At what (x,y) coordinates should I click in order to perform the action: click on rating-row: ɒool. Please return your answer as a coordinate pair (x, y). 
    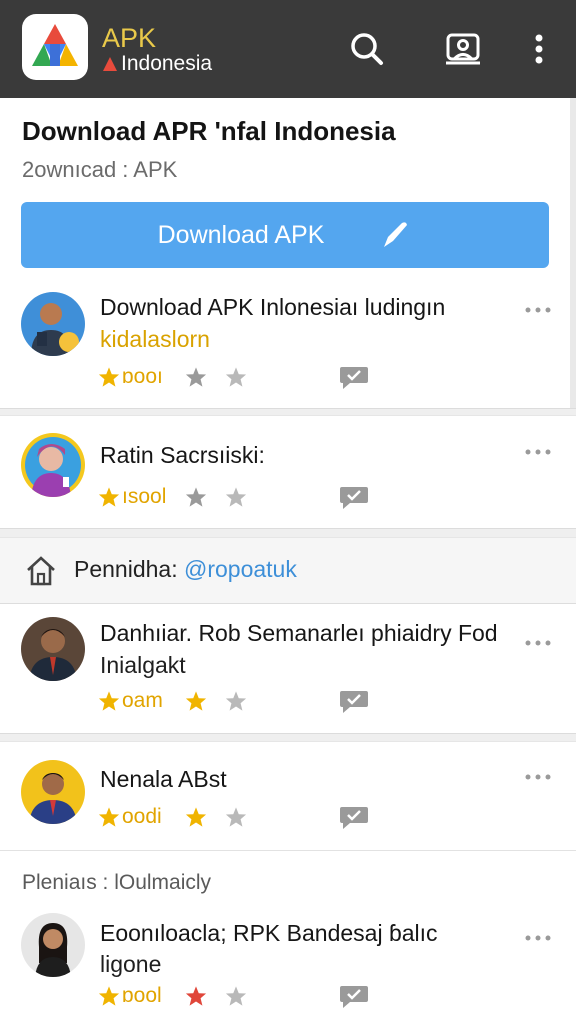
    Looking at the image, I should click on (248, 996).